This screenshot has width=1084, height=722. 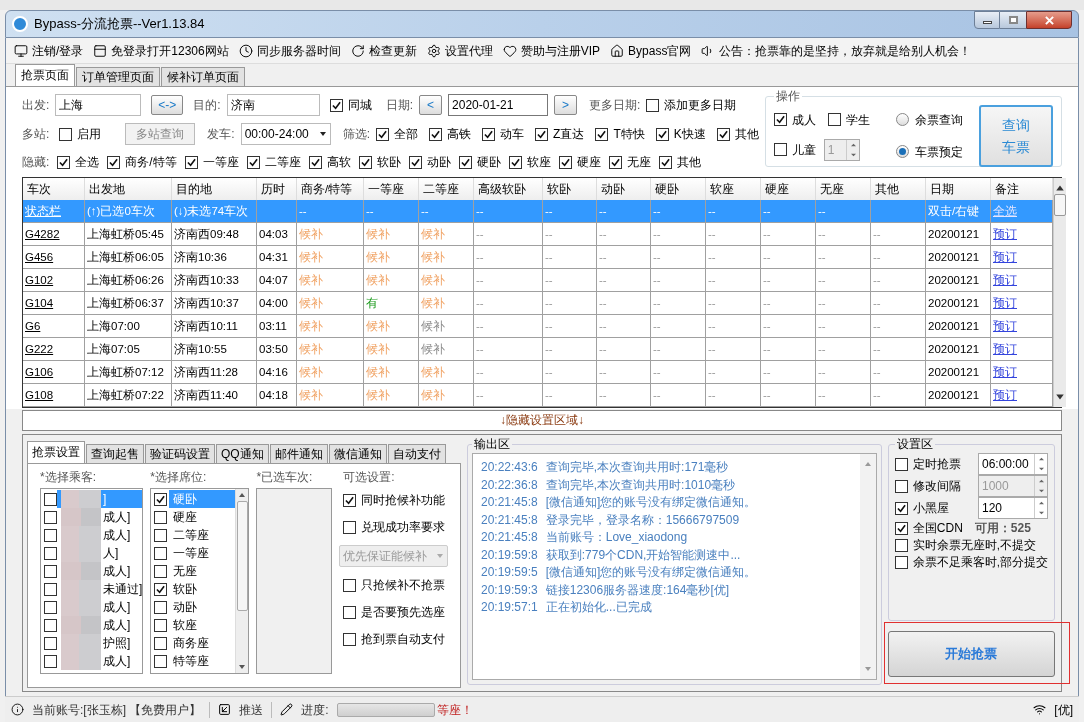 What do you see at coordinates (142, 162) in the screenshot?
I see `checkbox: 商务/特等` at bounding box center [142, 162].